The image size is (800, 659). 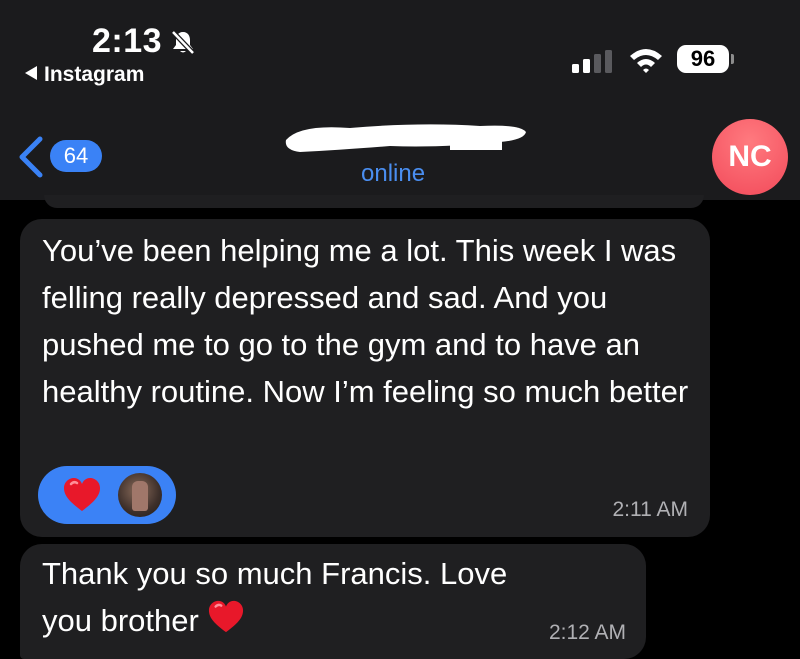 What do you see at coordinates (703, 59) in the screenshot?
I see `battery-indicator: 96` at bounding box center [703, 59].